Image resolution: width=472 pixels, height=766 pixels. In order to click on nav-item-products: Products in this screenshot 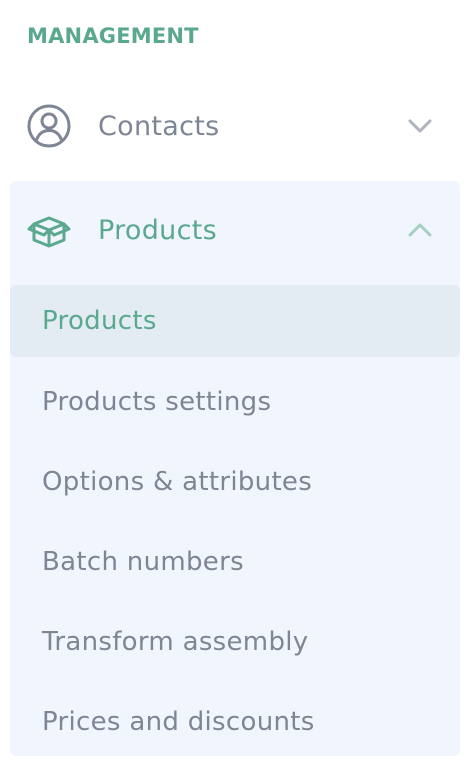, I will do `click(236, 230)`.